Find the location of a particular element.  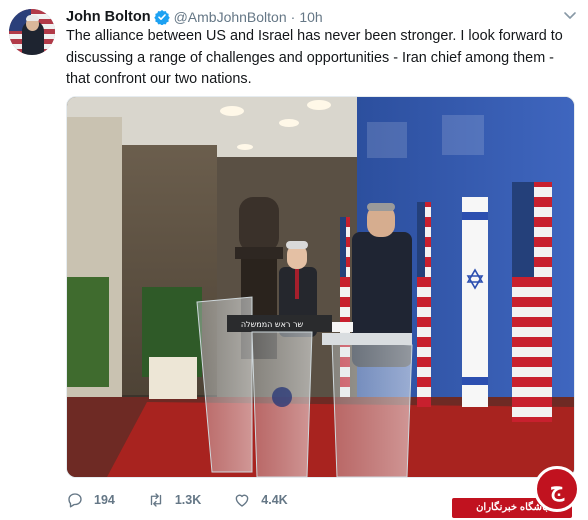

retweet-button: 1.3K is located at coordinates (174, 500).